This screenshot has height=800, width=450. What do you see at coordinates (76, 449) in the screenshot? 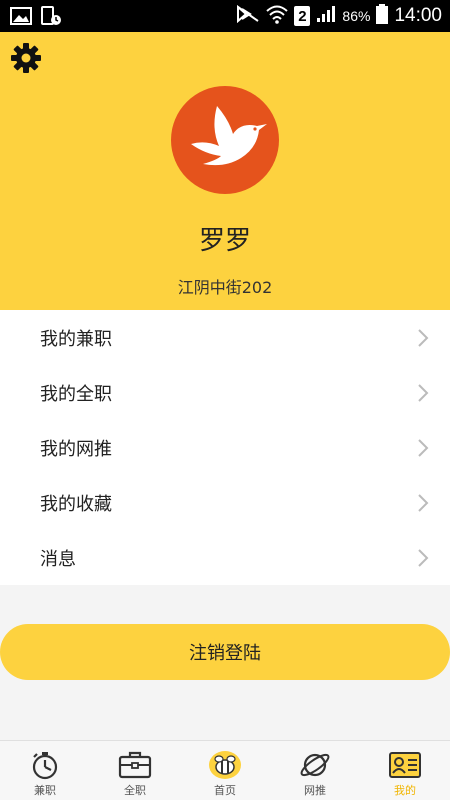
I see `menu-item-label: 我的网推` at bounding box center [76, 449].